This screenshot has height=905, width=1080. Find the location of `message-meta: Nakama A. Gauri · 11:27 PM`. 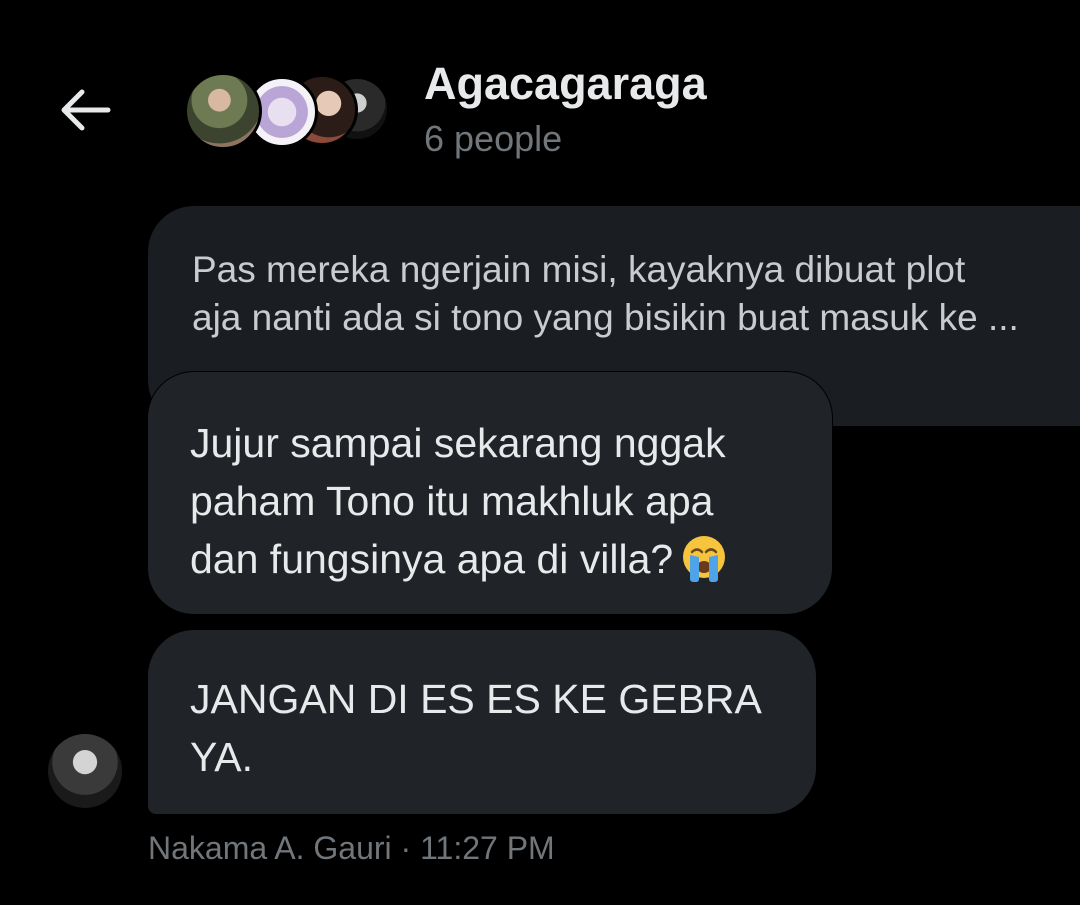

message-meta: Nakama A. Gauri · 11:27 PM is located at coordinates (351, 848).